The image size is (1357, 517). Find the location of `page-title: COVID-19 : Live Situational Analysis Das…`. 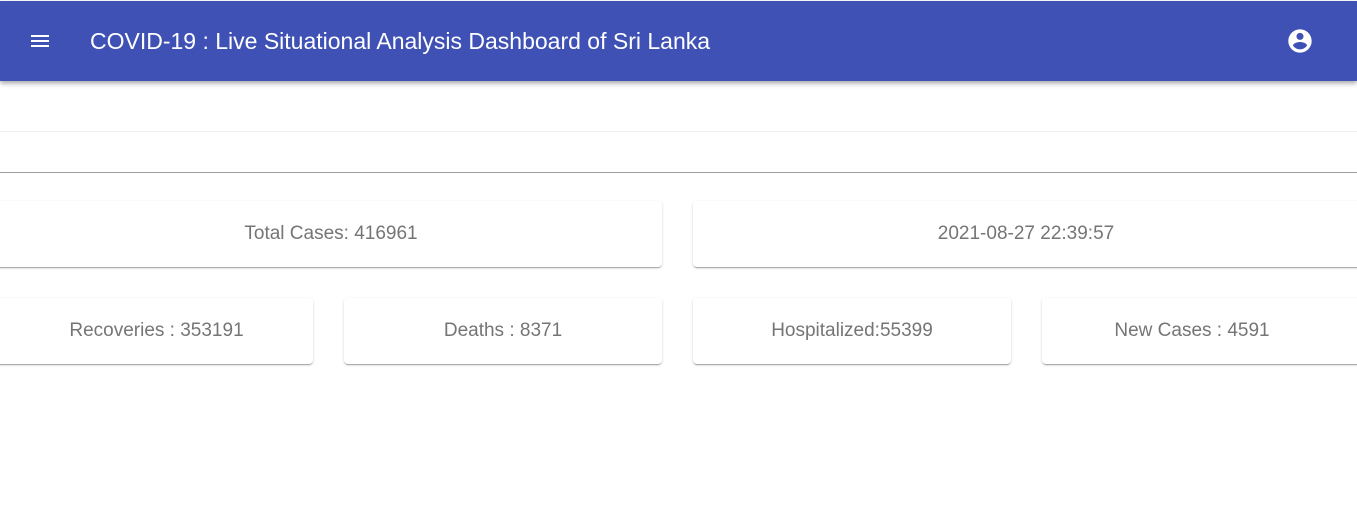

page-title: COVID-19 : Live Situational Analysis Das… is located at coordinates (400, 41).